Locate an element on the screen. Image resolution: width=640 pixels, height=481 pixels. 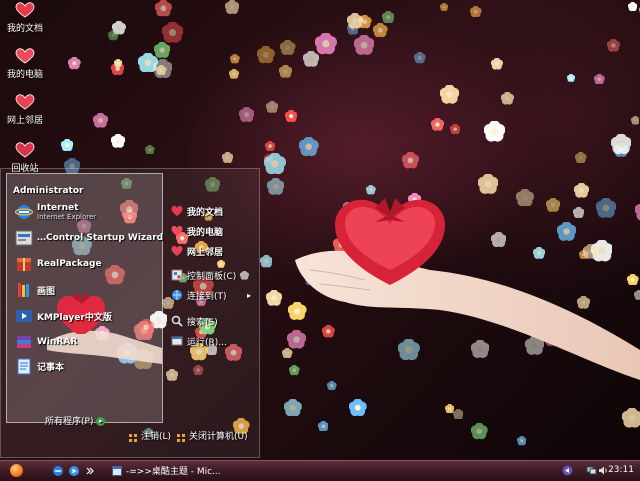
desktop-icon-label: 我的文档 is located at coordinates (25, 27).